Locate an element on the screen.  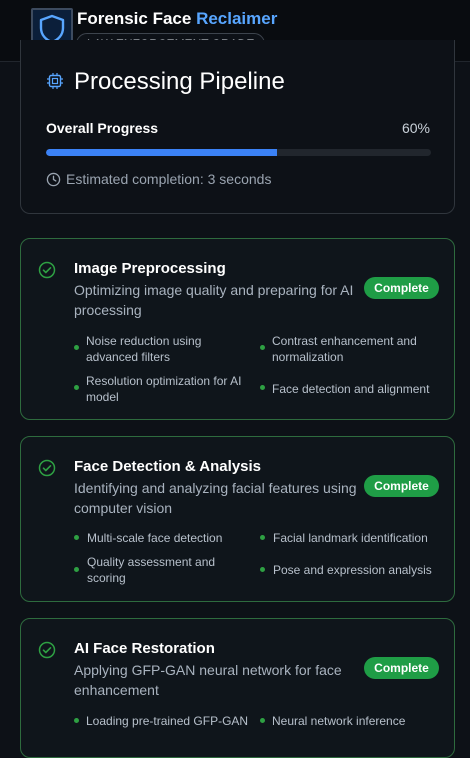
cpu-icon is located at coordinates (55, 81).